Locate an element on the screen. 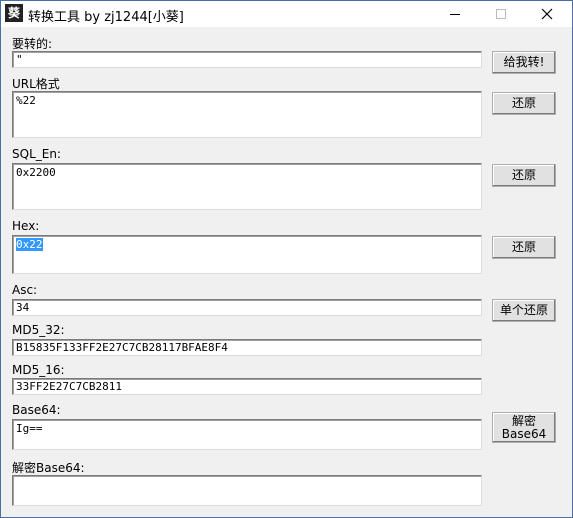  url-field: %22 is located at coordinates (247, 114).